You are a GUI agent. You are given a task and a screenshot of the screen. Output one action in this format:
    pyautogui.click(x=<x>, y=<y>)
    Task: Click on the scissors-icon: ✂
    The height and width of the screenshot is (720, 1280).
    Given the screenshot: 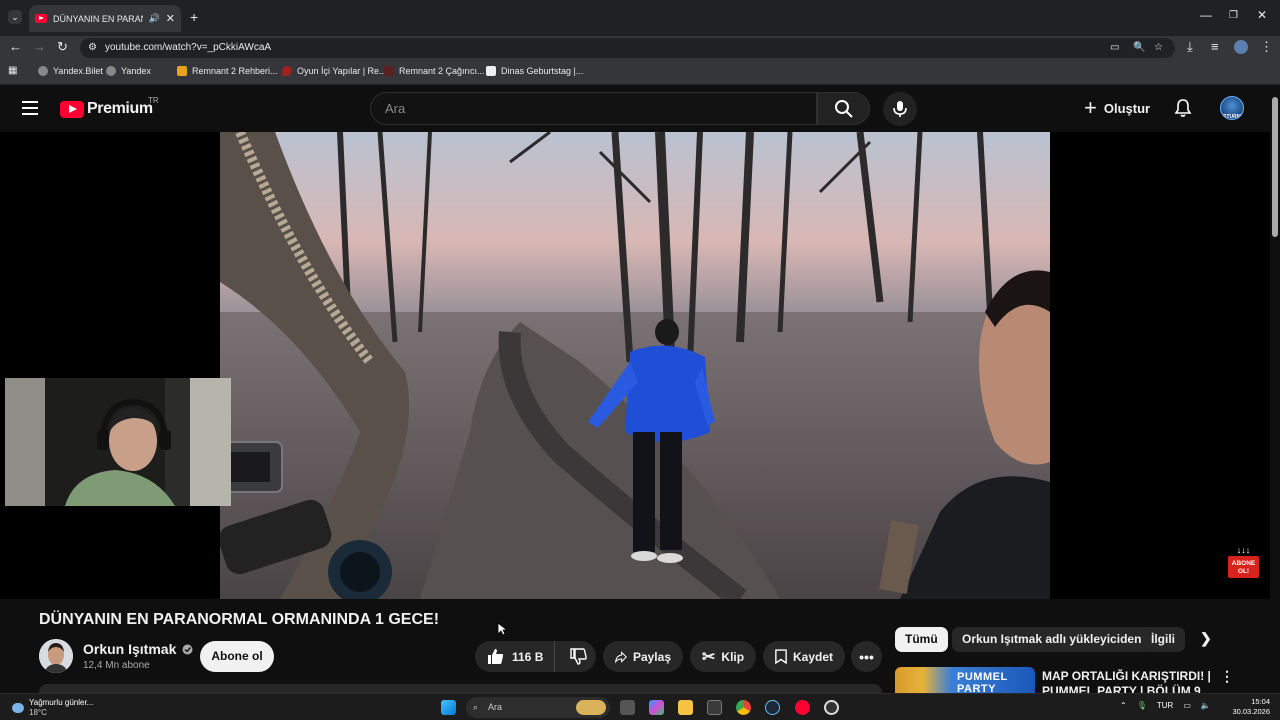 What is the action you would take?
    pyautogui.click(x=709, y=657)
    